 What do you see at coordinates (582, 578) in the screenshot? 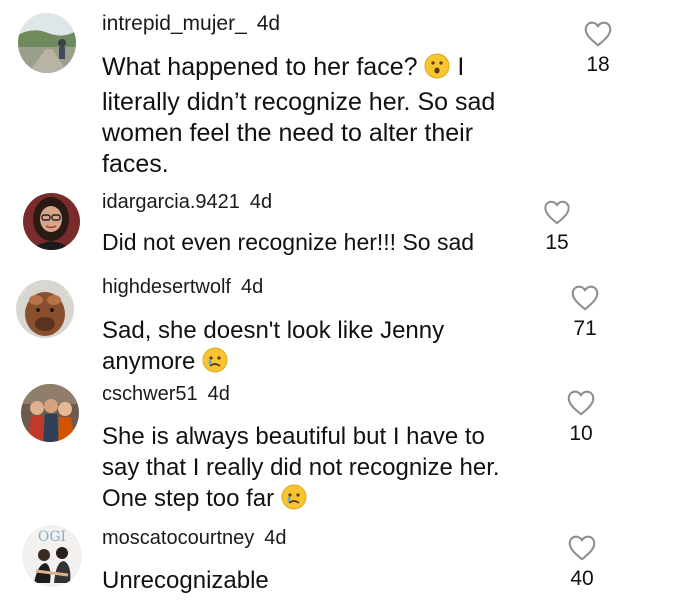
I see `like-count: 40` at bounding box center [582, 578].